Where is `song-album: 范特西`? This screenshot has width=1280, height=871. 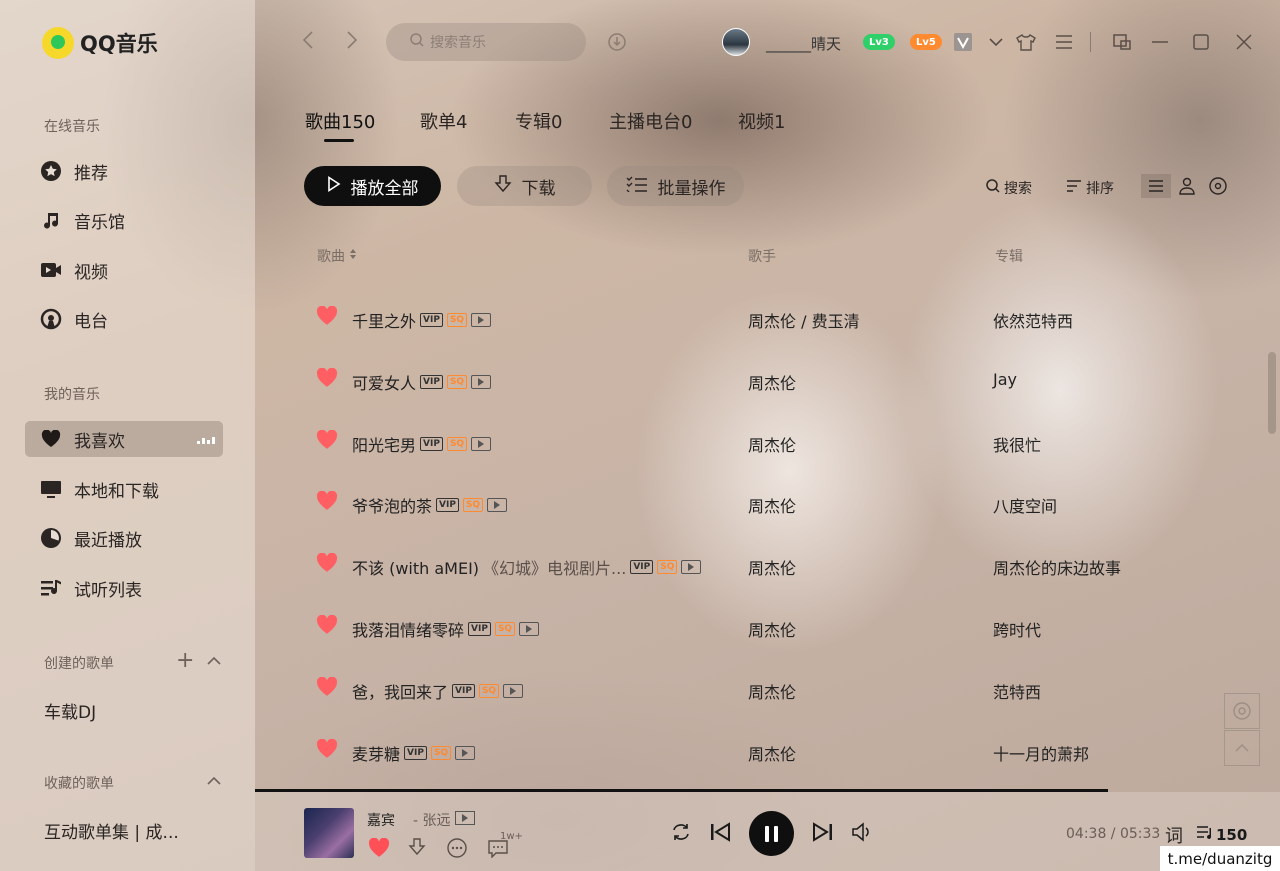 song-album: 范特西 is located at coordinates (1017, 691).